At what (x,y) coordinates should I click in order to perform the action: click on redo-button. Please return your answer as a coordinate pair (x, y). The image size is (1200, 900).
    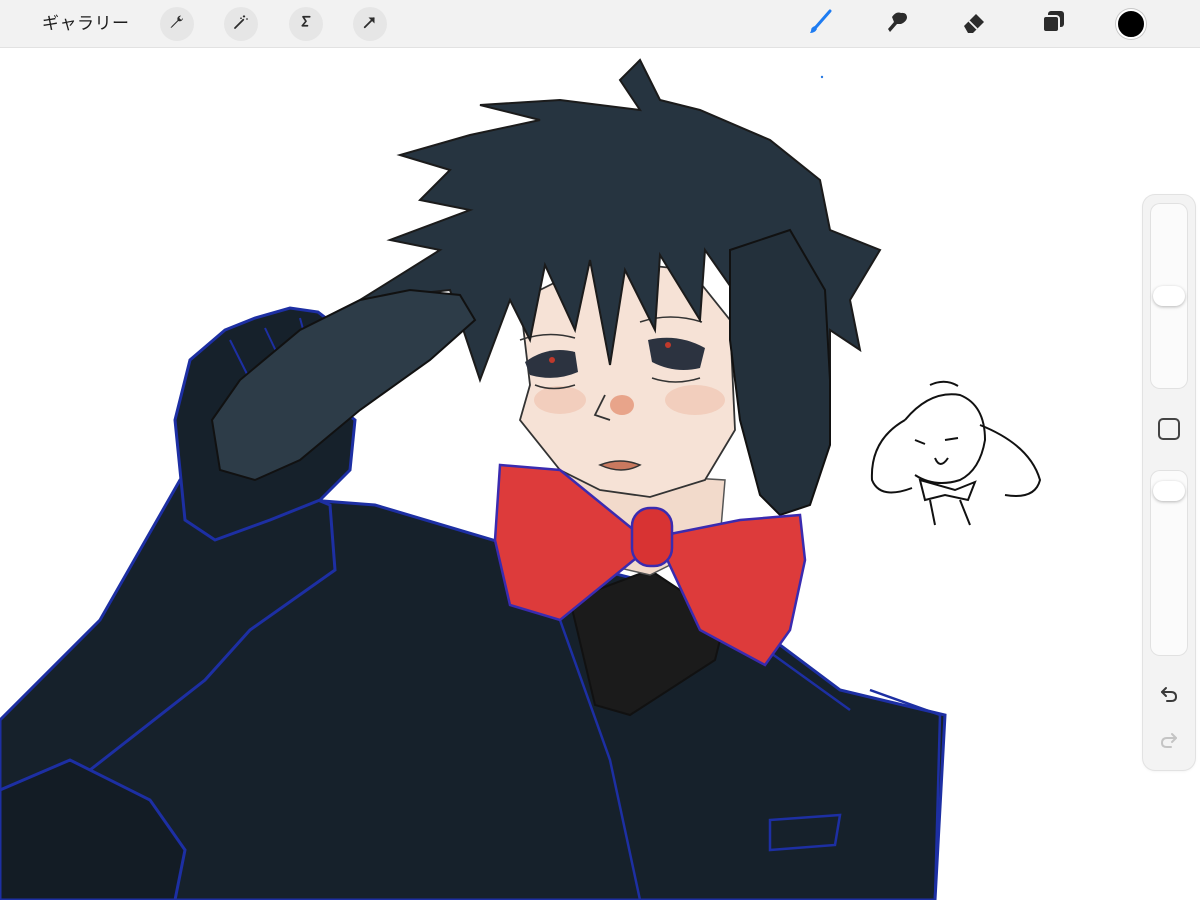
    Looking at the image, I should click on (1169, 742).